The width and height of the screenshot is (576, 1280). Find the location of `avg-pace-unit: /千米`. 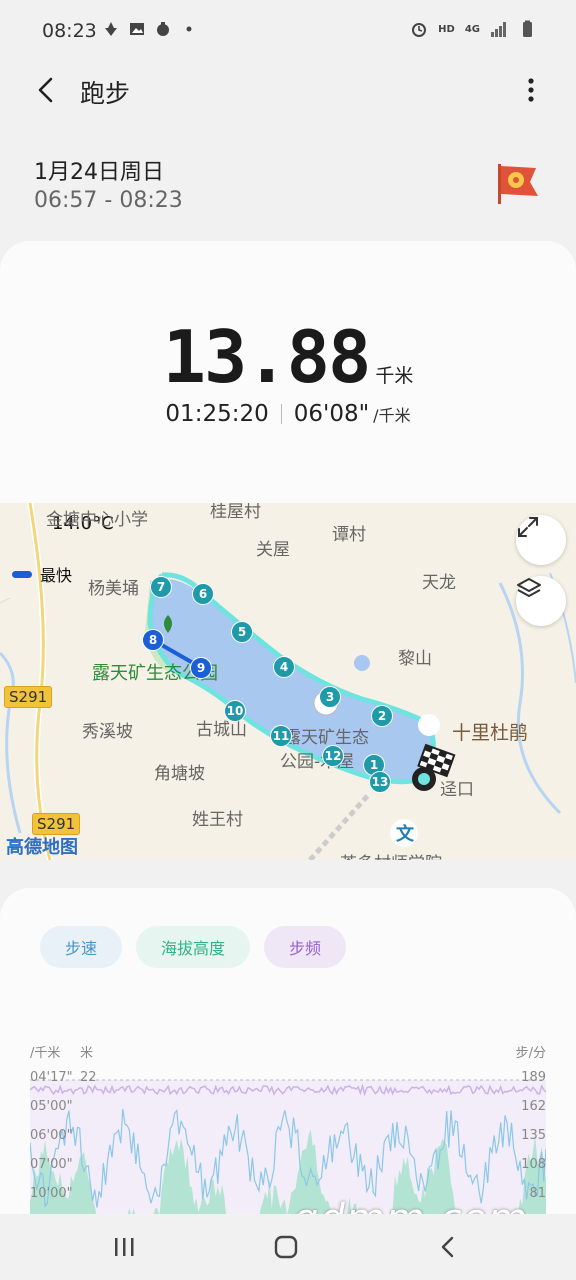

avg-pace-unit: /千米 is located at coordinates (392, 415).